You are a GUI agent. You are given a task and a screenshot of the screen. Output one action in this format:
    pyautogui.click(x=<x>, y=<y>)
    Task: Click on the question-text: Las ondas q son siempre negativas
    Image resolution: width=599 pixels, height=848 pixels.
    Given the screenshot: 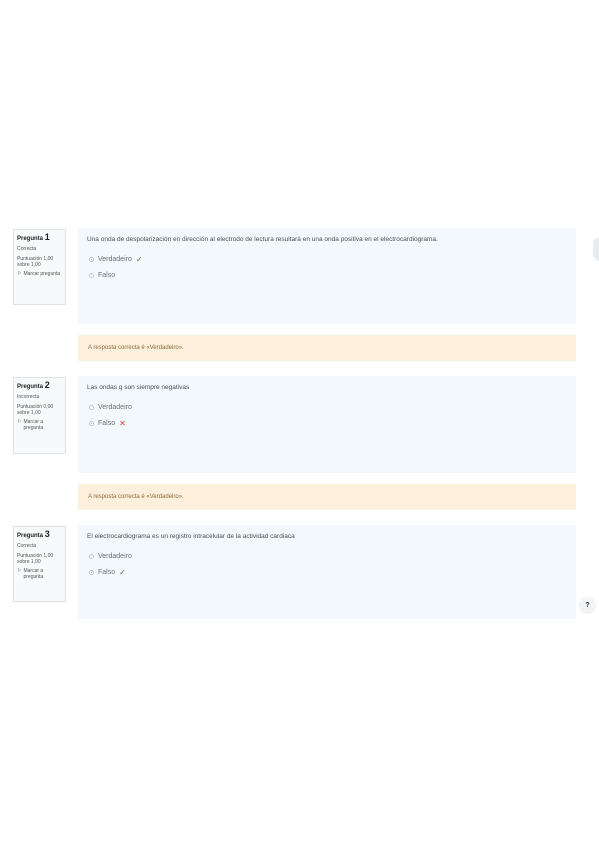 What is the action you would take?
    pyautogui.click(x=138, y=387)
    